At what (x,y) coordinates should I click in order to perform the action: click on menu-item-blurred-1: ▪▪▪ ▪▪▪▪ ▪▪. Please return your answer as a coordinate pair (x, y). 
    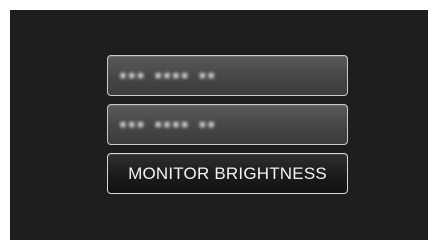
    Looking at the image, I should click on (227, 75).